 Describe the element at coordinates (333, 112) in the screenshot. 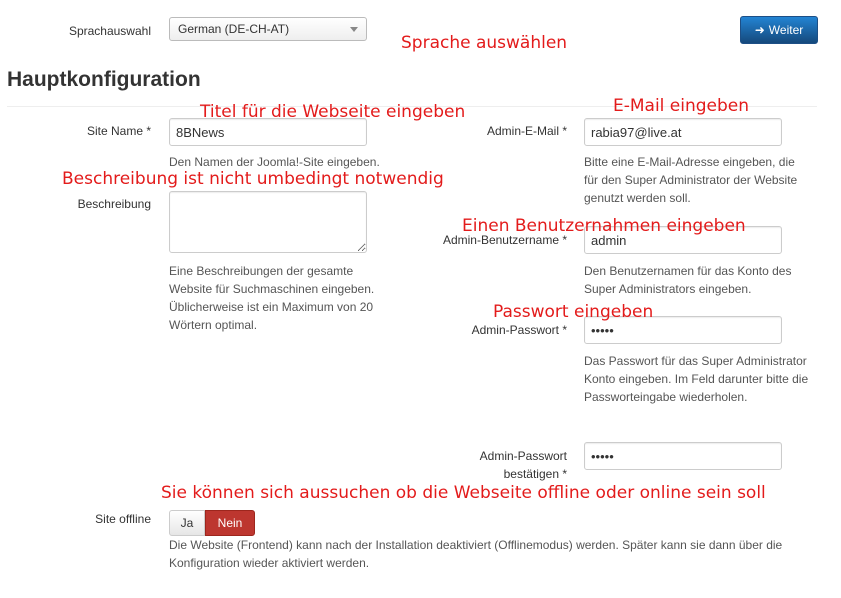

I see `annotation-title: Titel für die Webseite eingeben` at that location.